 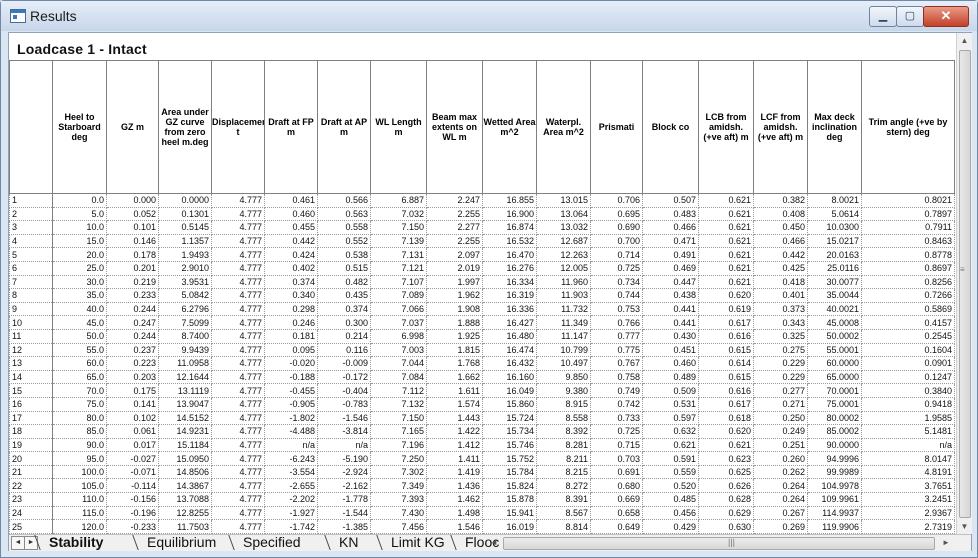 I want to click on table-cell: 0.455, so click(x=291, y=227).